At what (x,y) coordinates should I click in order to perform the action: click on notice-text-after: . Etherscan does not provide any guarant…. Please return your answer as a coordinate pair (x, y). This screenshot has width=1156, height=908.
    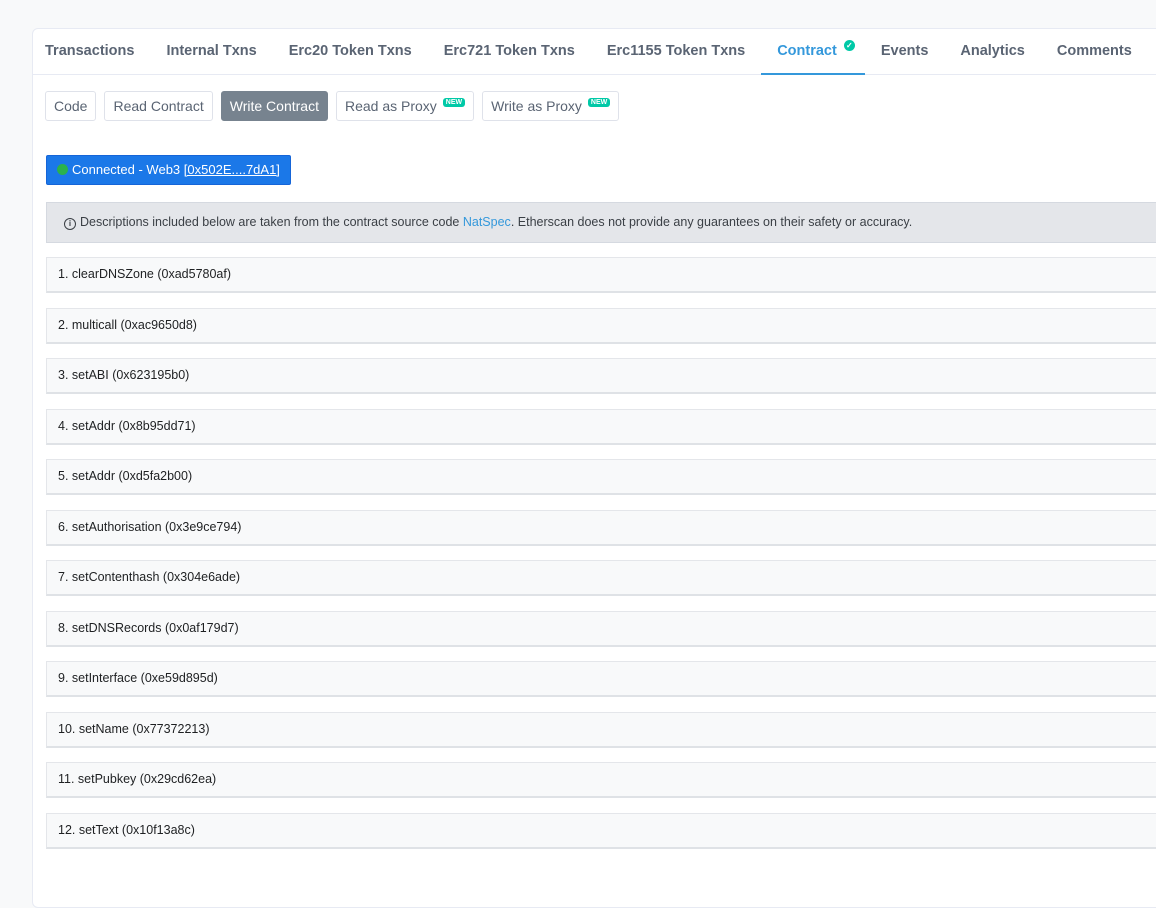
    Looking at the image, I should click on (711, 222).